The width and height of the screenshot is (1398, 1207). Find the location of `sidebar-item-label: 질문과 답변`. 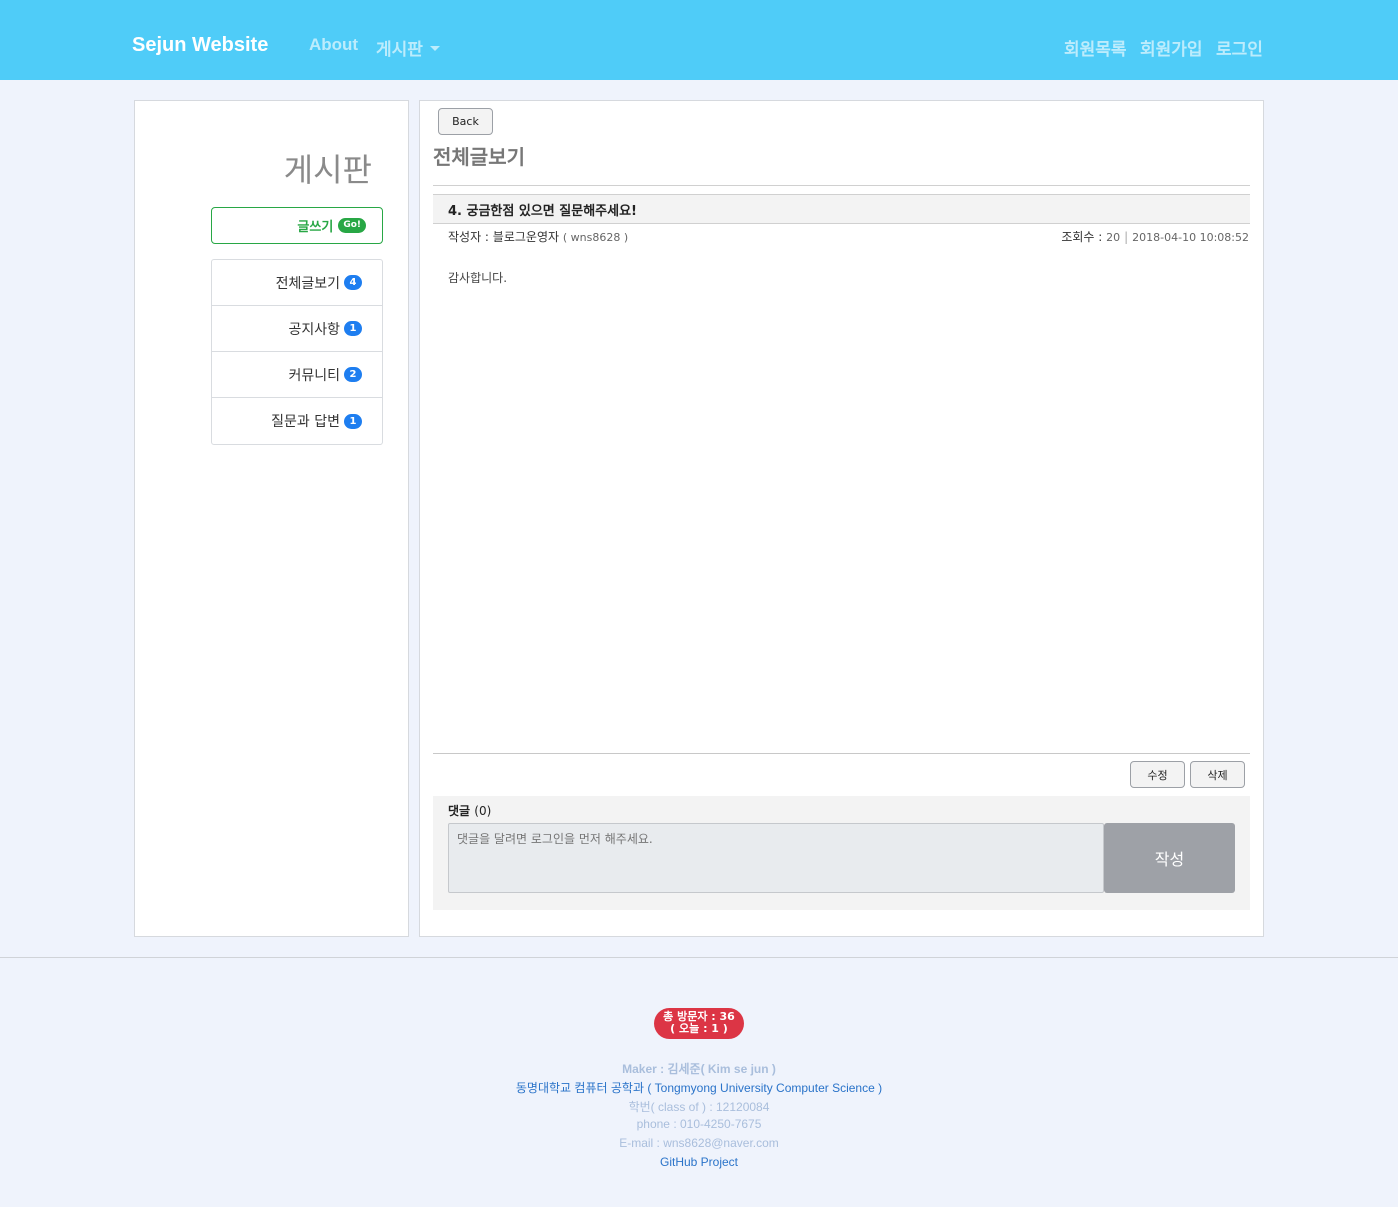

sidebar-item-label: 질문과 답변 is located at coordinates (305, 422).